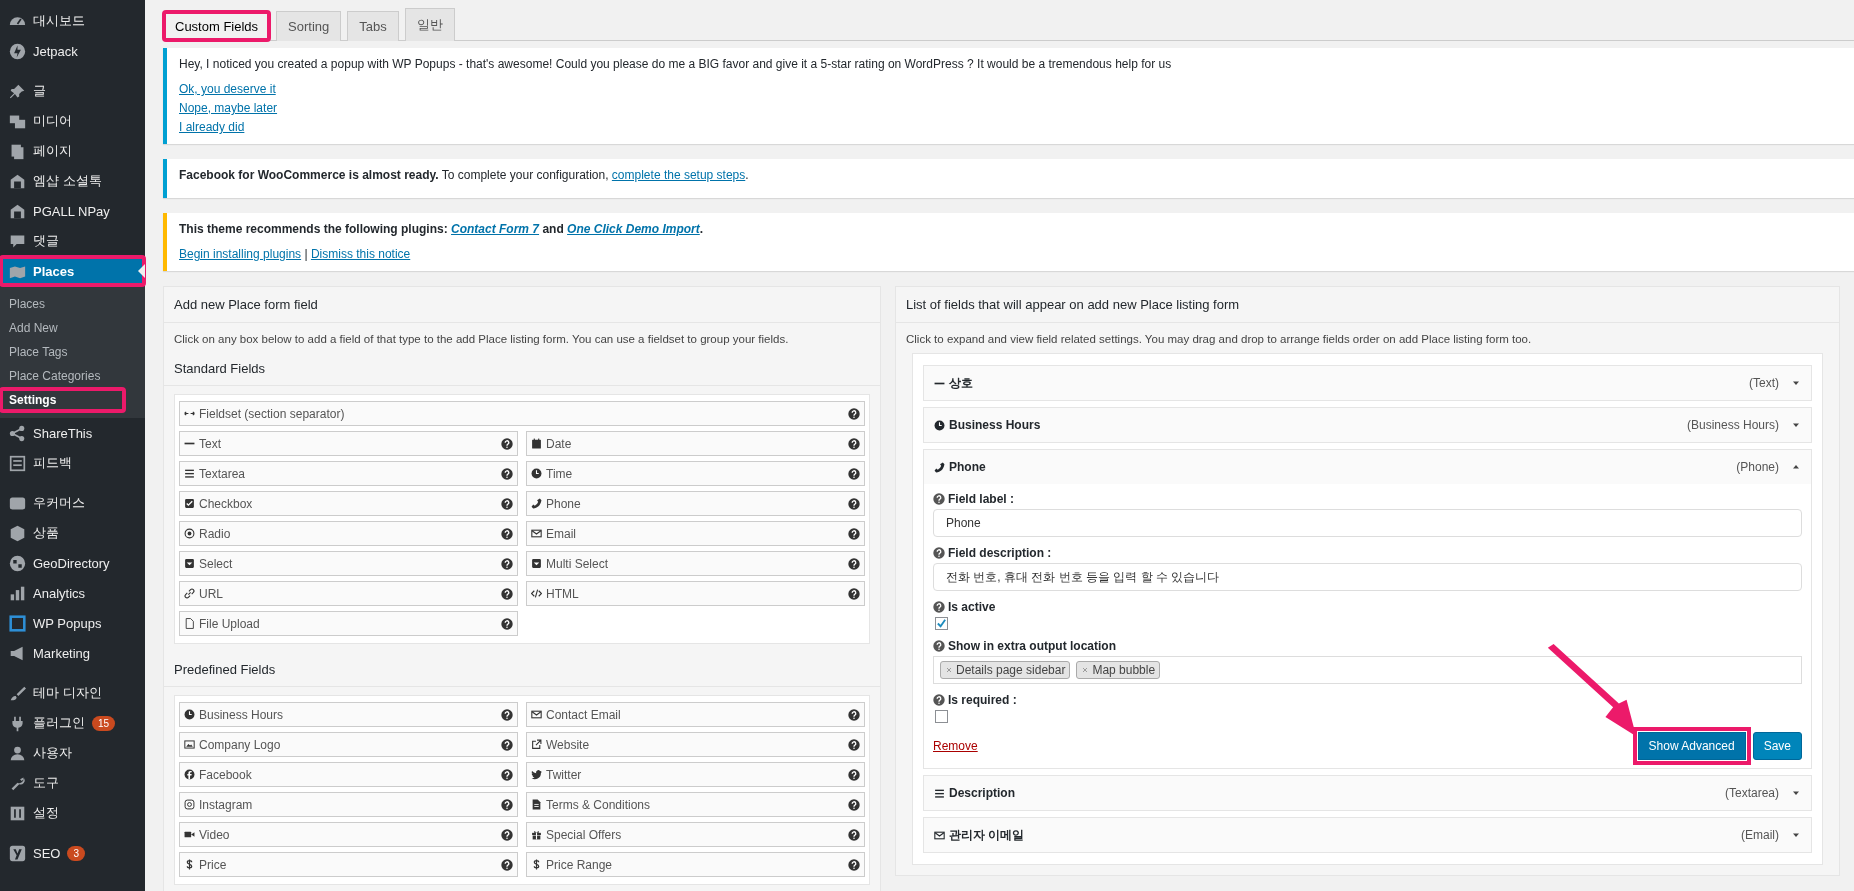 The height and width of the screenshot is (891, 1854). What do you see at coordinates (72, 21) in the screenshot?
I see `sidebar-item: 대시보드` at bounding box center [72, 21].